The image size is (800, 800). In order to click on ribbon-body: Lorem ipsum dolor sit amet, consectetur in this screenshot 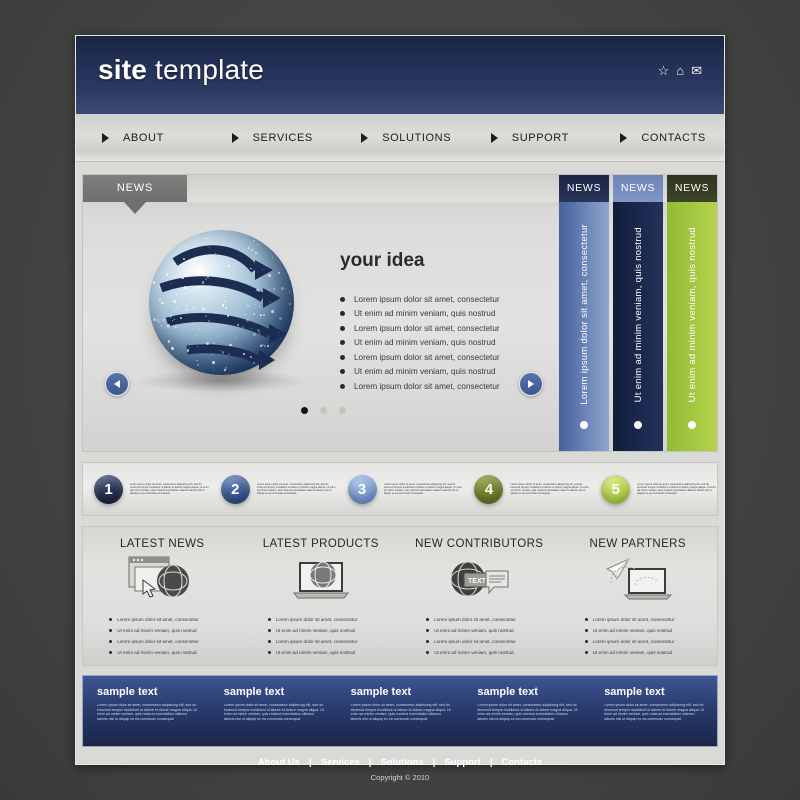, I will do `click(584, 326)`.